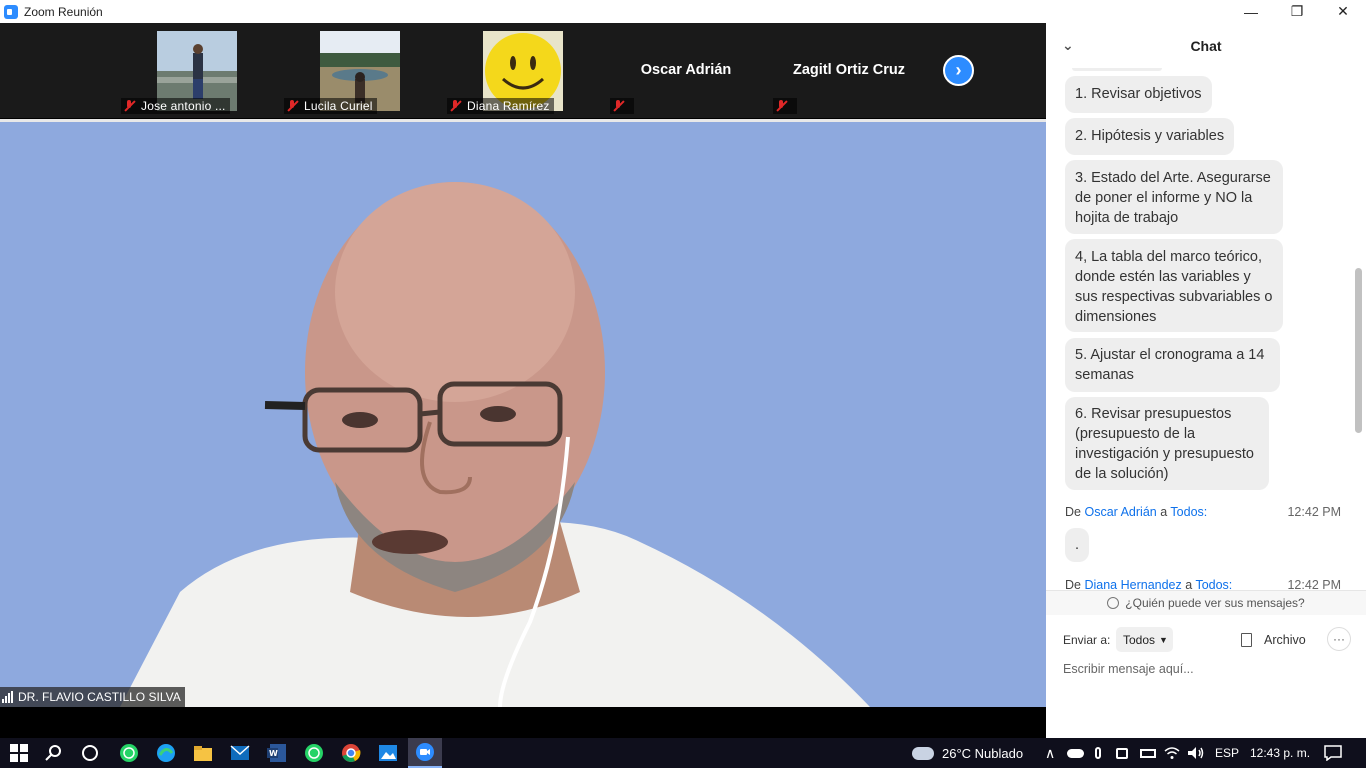 This screenshot has height=768, width=1366. Describe the element at coordinates (273, 753) in the screenshot. I see `svg-text: W` at that location.